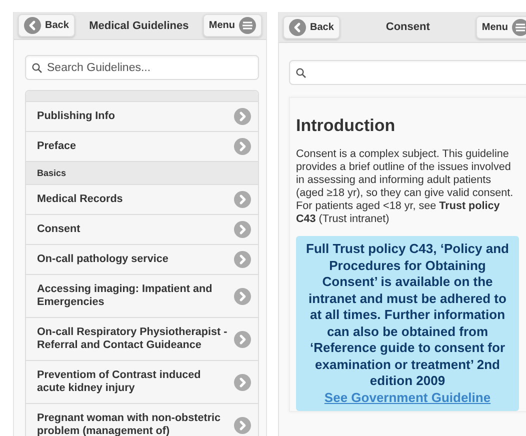  Describe the element at coordinates (142, 259) in the screenshot. I see `guideline-item: On-call pathology service` at that location.